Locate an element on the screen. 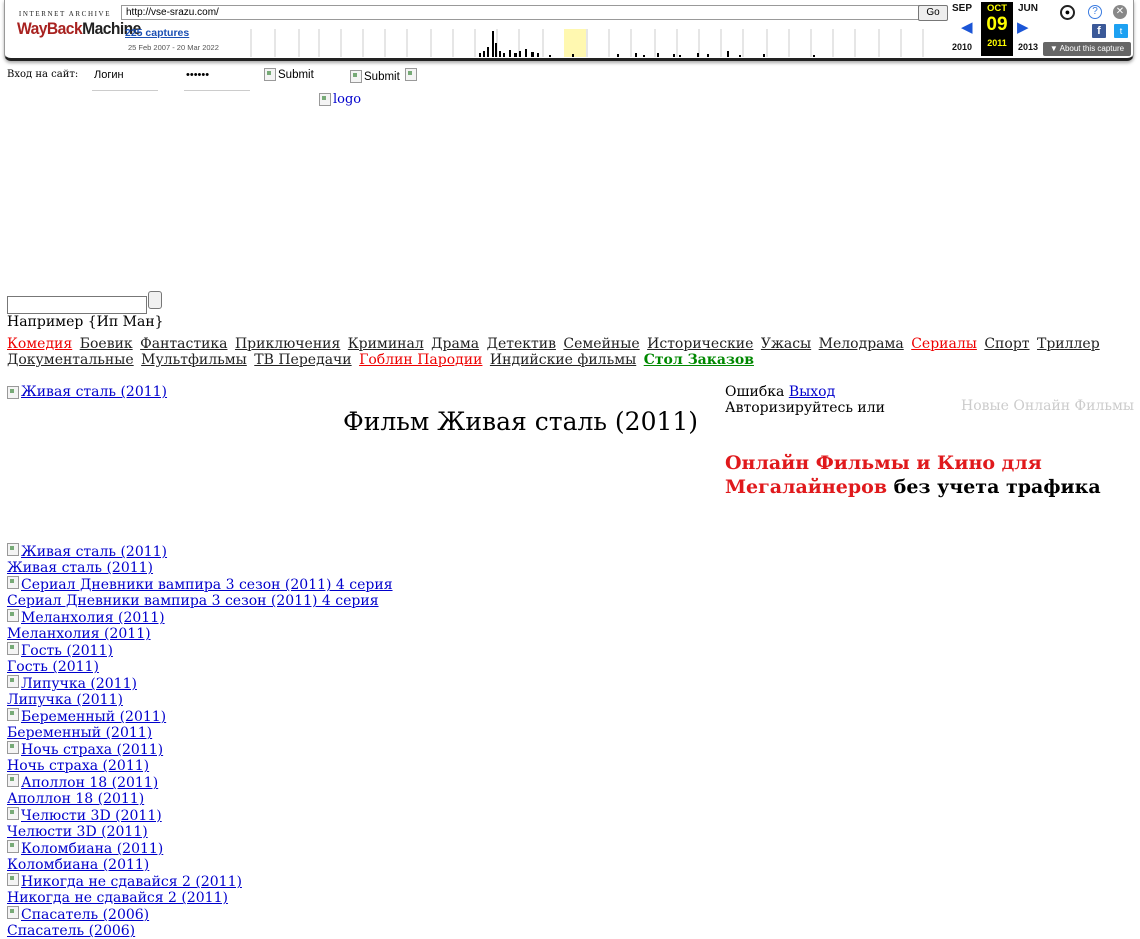 This screenshot has height=939, width=1140. user-account-icon: ● is located at coordinates (1067, 12).